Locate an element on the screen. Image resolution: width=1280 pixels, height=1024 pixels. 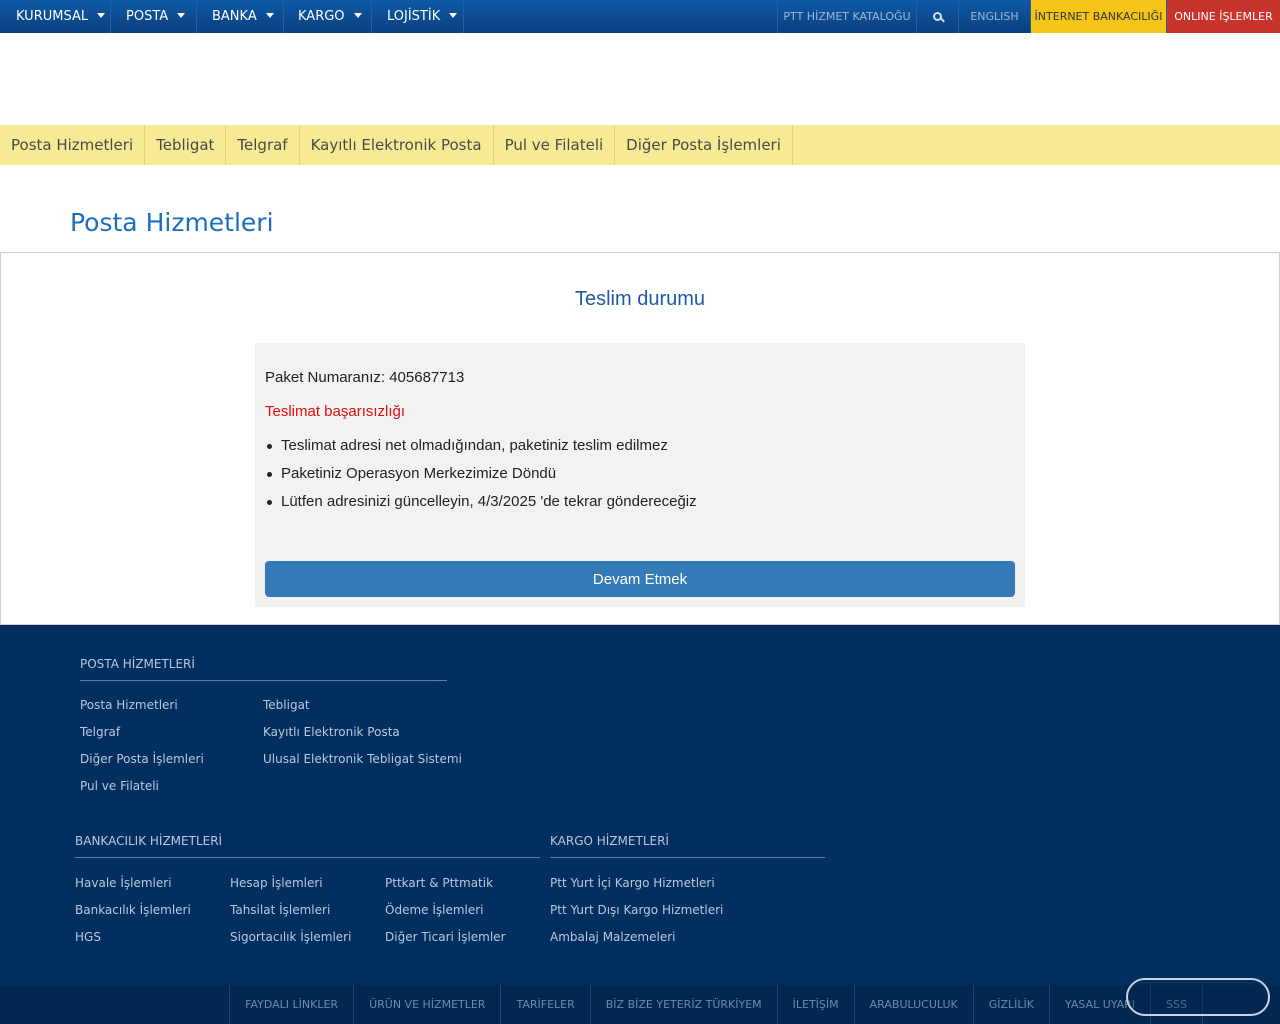
footer-link: HGS is located at coordinates (88, 937).